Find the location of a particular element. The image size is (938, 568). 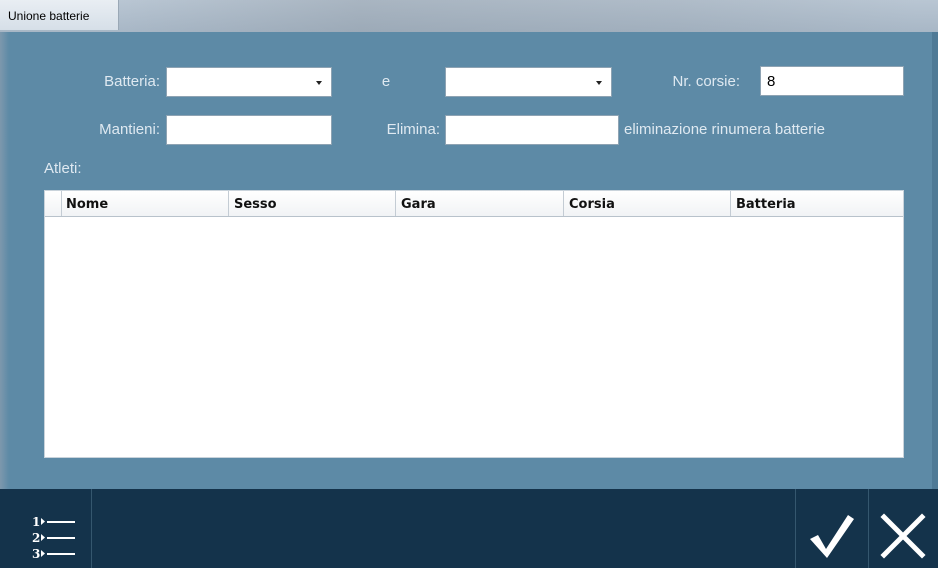

column-header-gara: Gara is located at coordinates (480, 203).